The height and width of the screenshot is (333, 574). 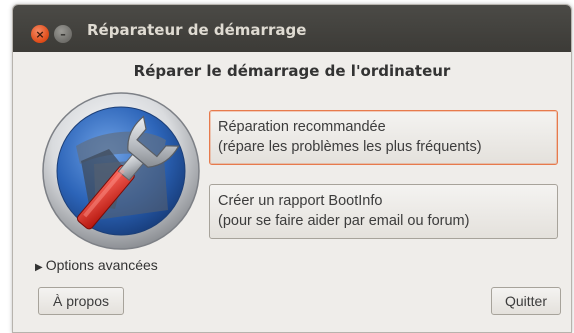 What do you see at coordinates (302, 127) in the screenshot?
I see `recommended-repair-label: Réparation recommandée` at bounding box center [302, 127].